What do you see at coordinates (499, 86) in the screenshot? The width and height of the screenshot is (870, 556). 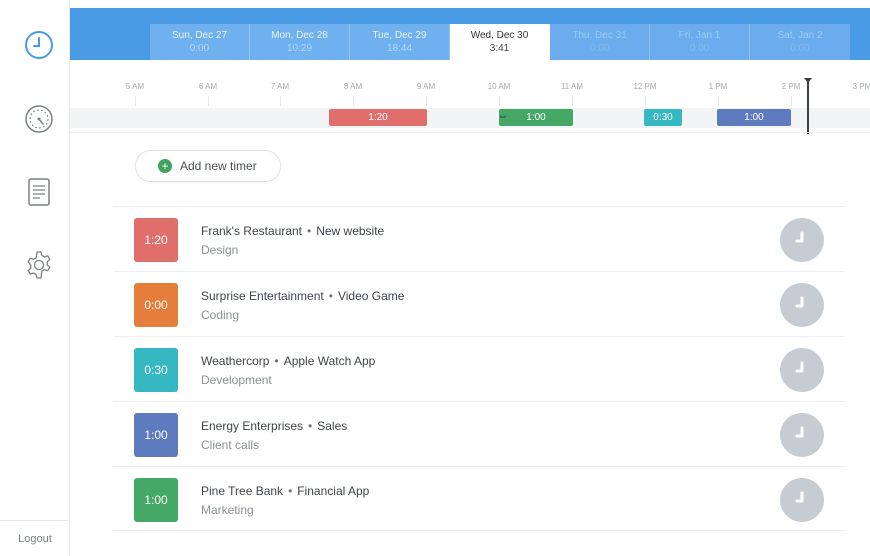 I see `hour-label: 10 AM` at bounding box center [499, 86].